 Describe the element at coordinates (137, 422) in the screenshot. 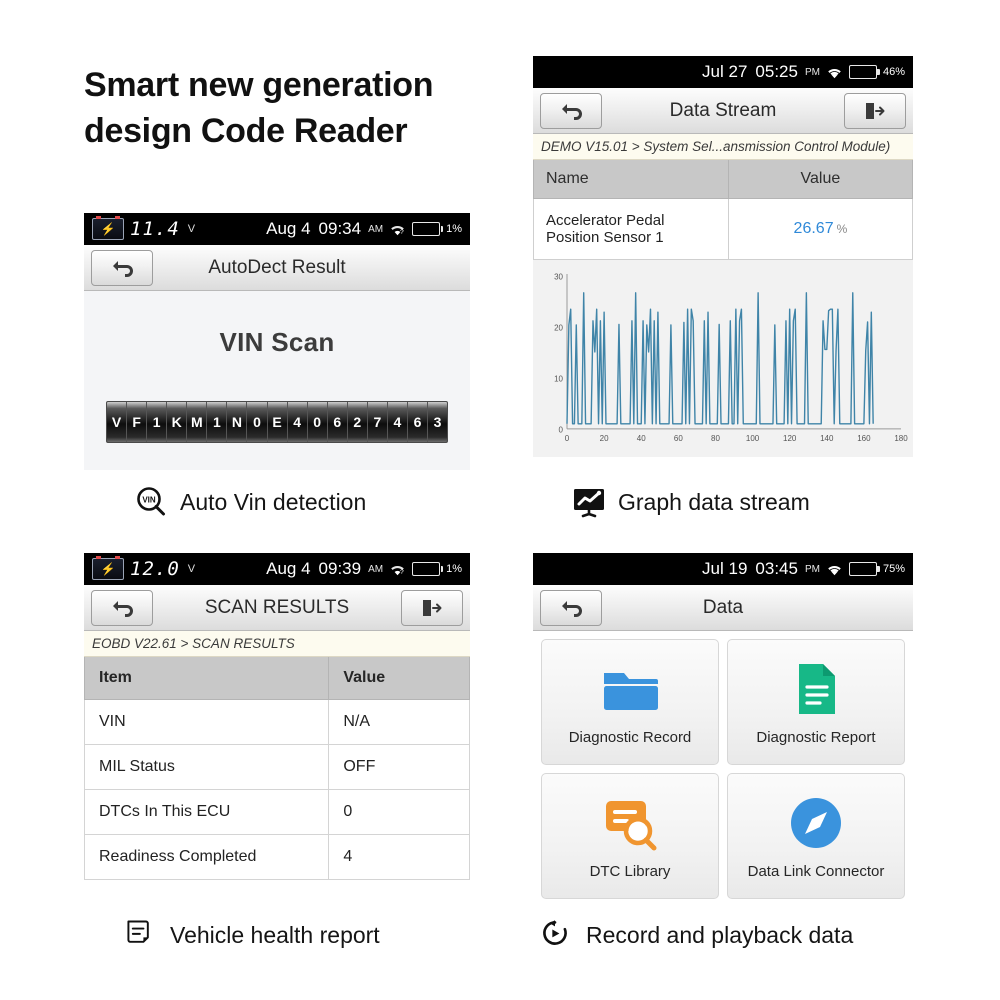

I see `vin-character: F` at that location.